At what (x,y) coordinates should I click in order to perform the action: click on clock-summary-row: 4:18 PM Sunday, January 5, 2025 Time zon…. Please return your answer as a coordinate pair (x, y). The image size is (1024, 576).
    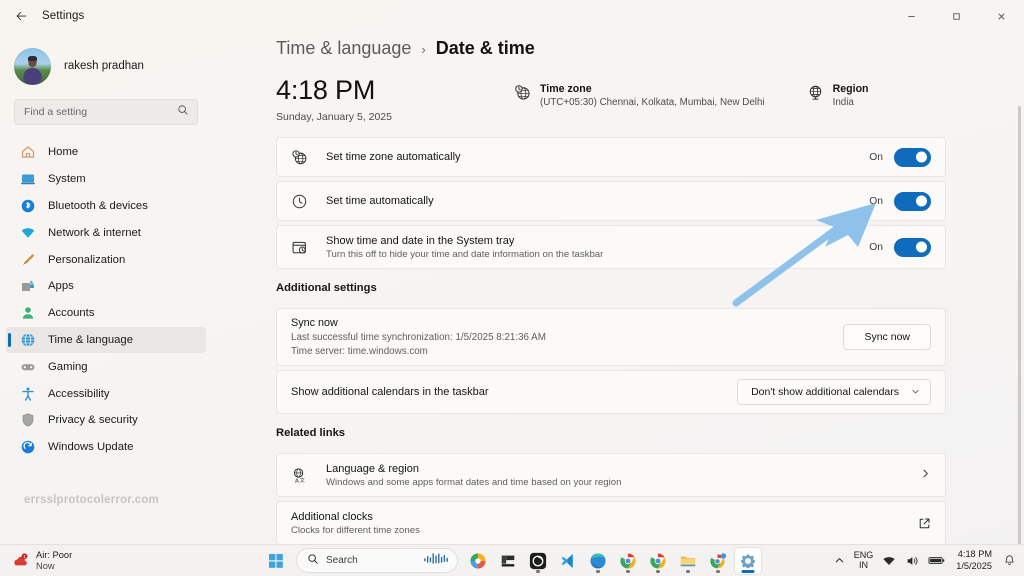
    Looking at the image, I should click on (650, 100).